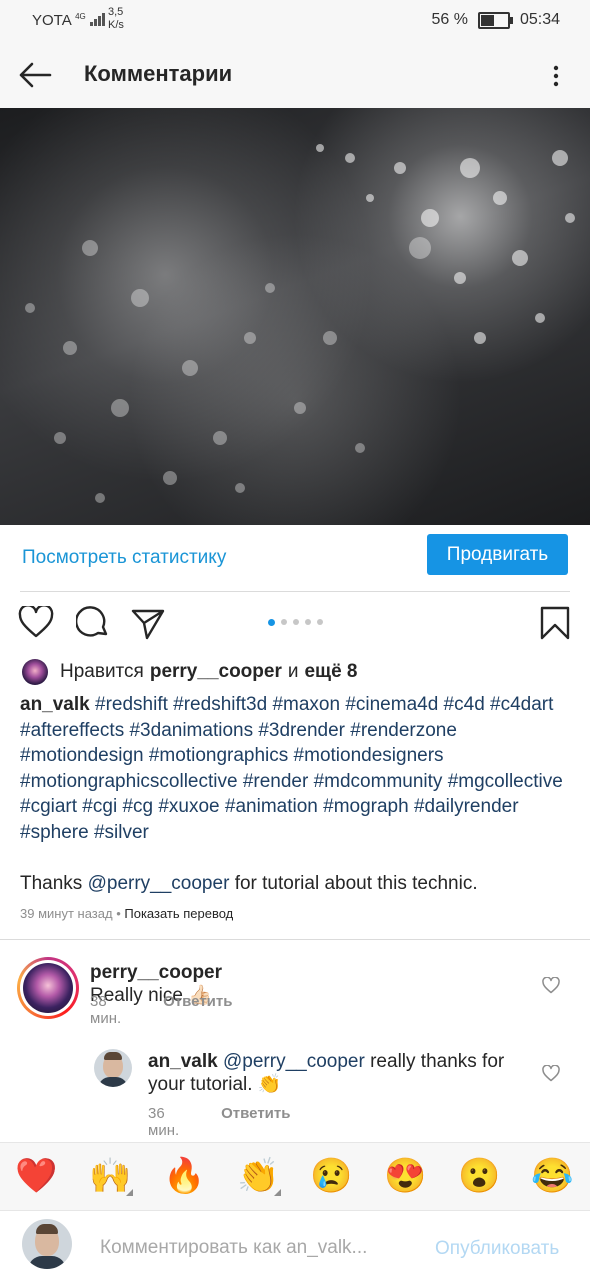  What do you see at coordinates (116, 25) in the screenshot?
I see `speed-unit: K/s` at bounding box center [116, 25].